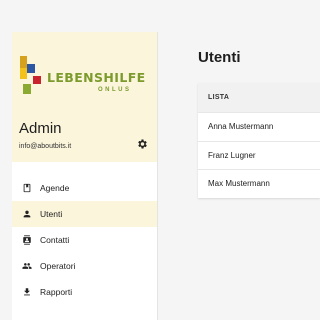  Describe the element at coordinates (56, 291) in the screenshot. I see `sidebar-item-label: Rapporti` at that location.